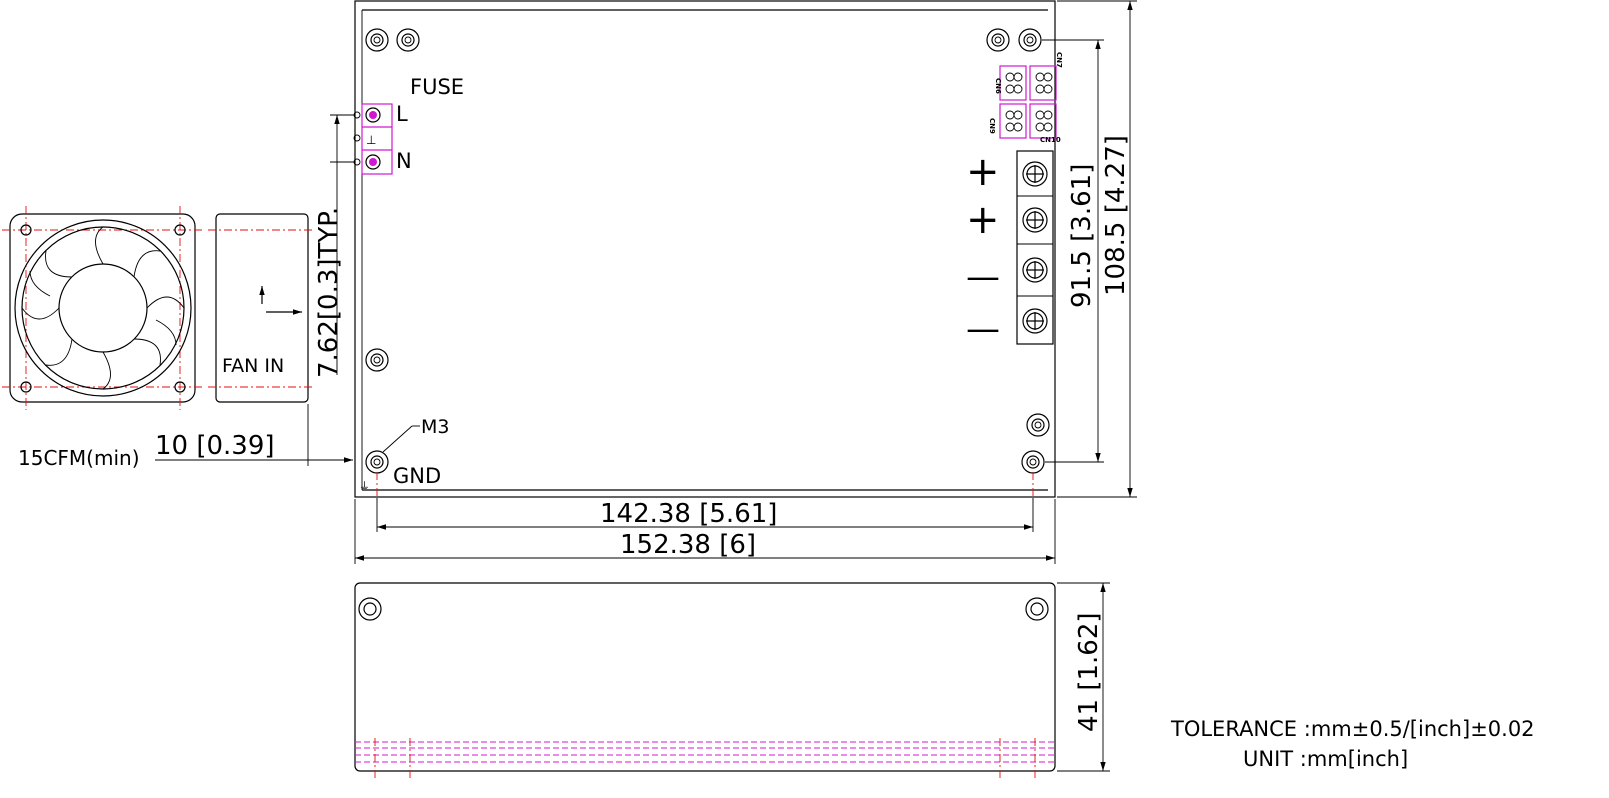 This screenshot has height=798, width=1609. Describe the element at coordinates (435, 427) in the screenshot. I see `m3-screw-label: M3` at that location.